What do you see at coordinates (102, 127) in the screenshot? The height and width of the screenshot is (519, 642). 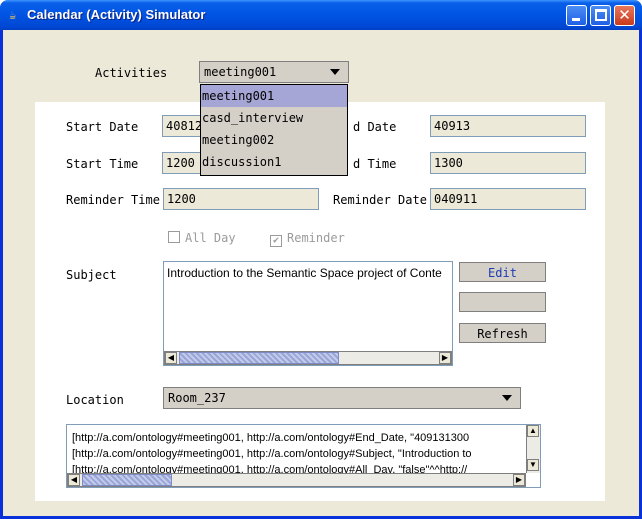 I see `start-date-label: Start Date` at bounding box center [102, 127].